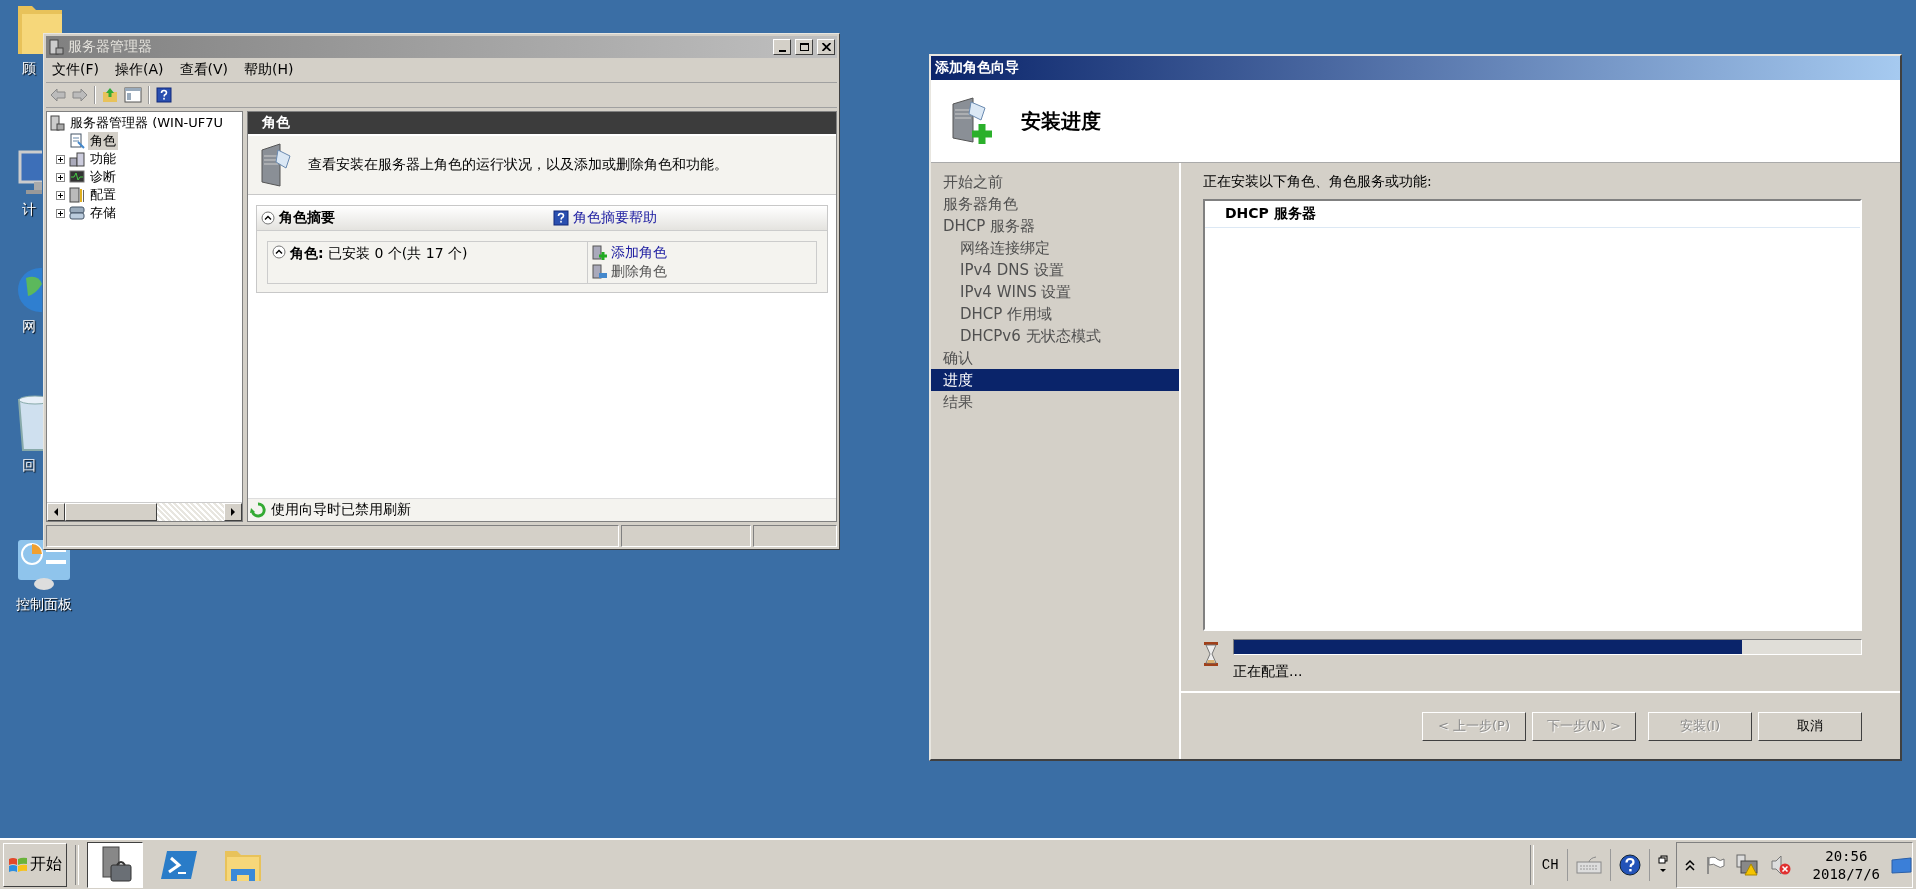 This screenshot has width=1916, height=889. I want to click on scroll-right-icon, so click(233, 512).